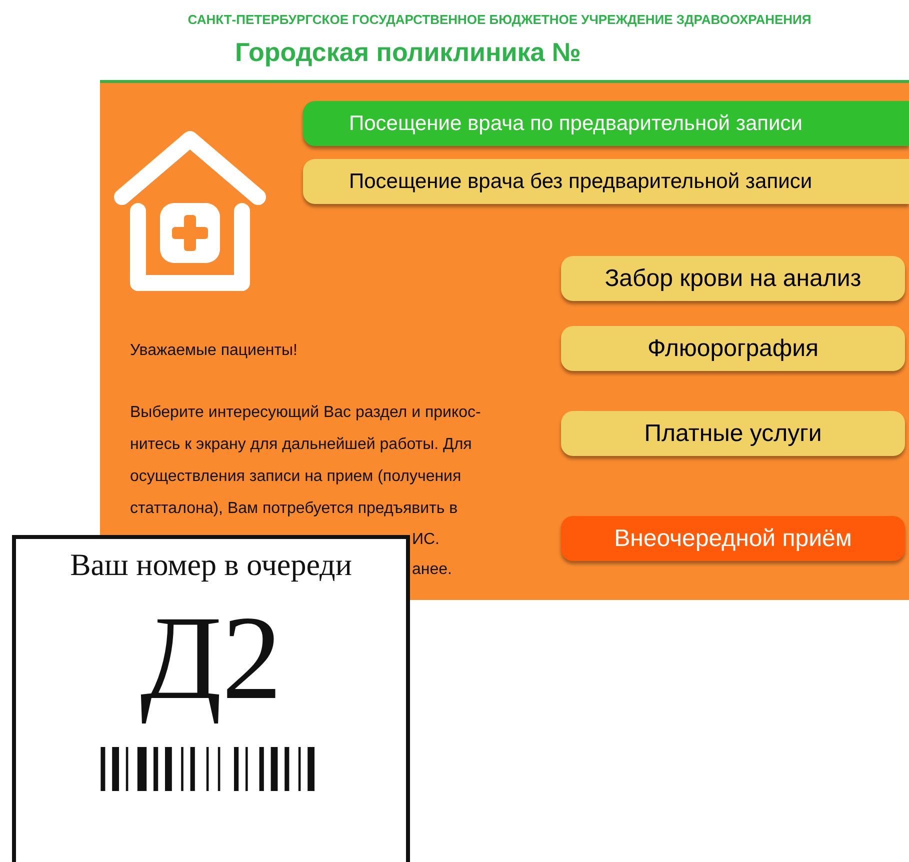  Describe the element at coordinates (305, 413) in the screenshot. I see `notice-line: Выберите интересующий Вас раздел и прикос-` at that location.